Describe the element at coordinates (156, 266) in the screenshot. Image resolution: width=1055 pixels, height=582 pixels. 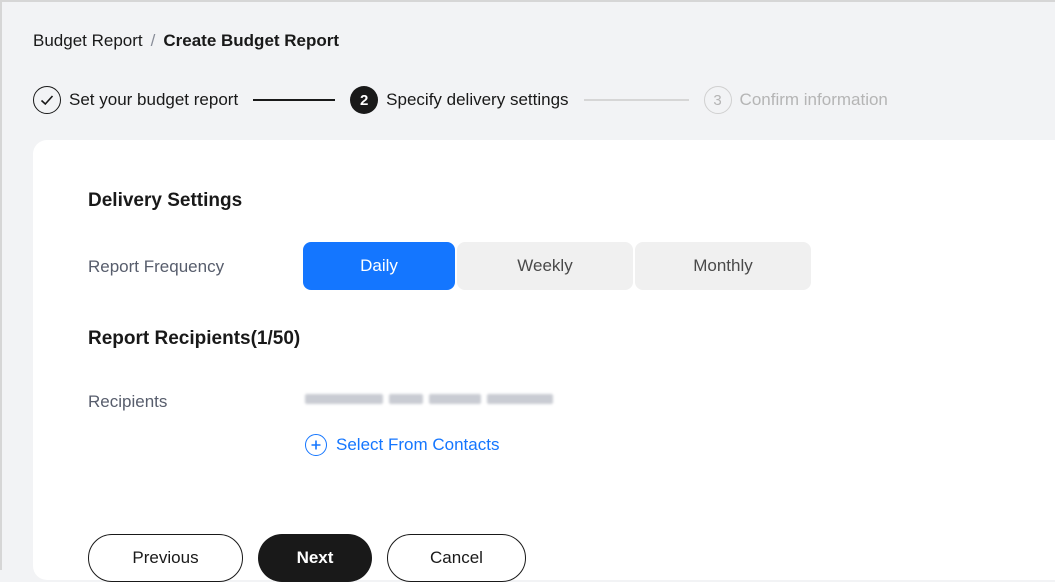
I see `report-frequency-label: Report Frequency` at that location.